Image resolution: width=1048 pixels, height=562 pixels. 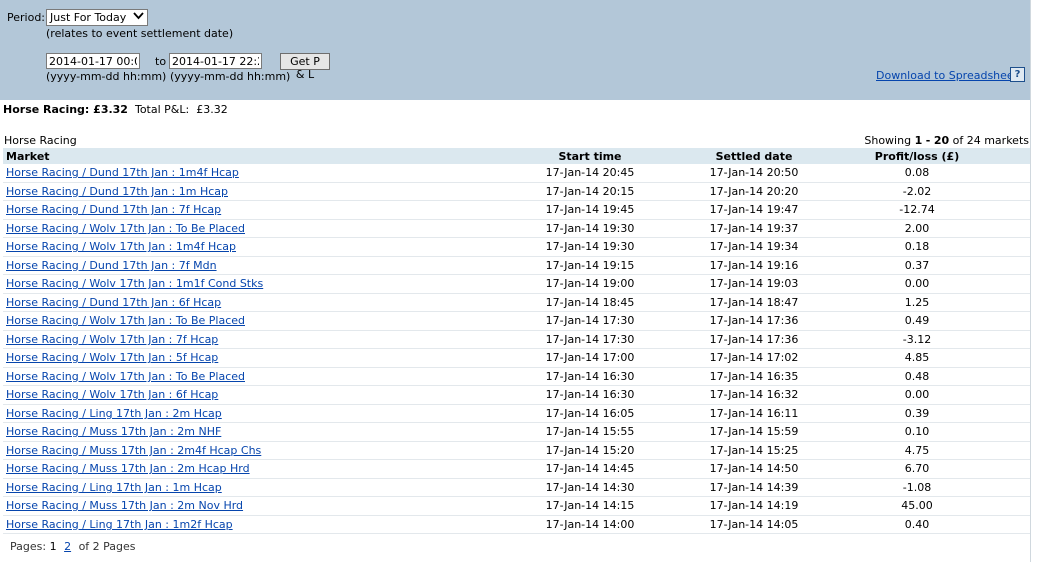 What do you see at coordinates (140, 33) in the screenshot?
I see `period-note: (relates to event settlement date)` at bounding box center [140, 33].